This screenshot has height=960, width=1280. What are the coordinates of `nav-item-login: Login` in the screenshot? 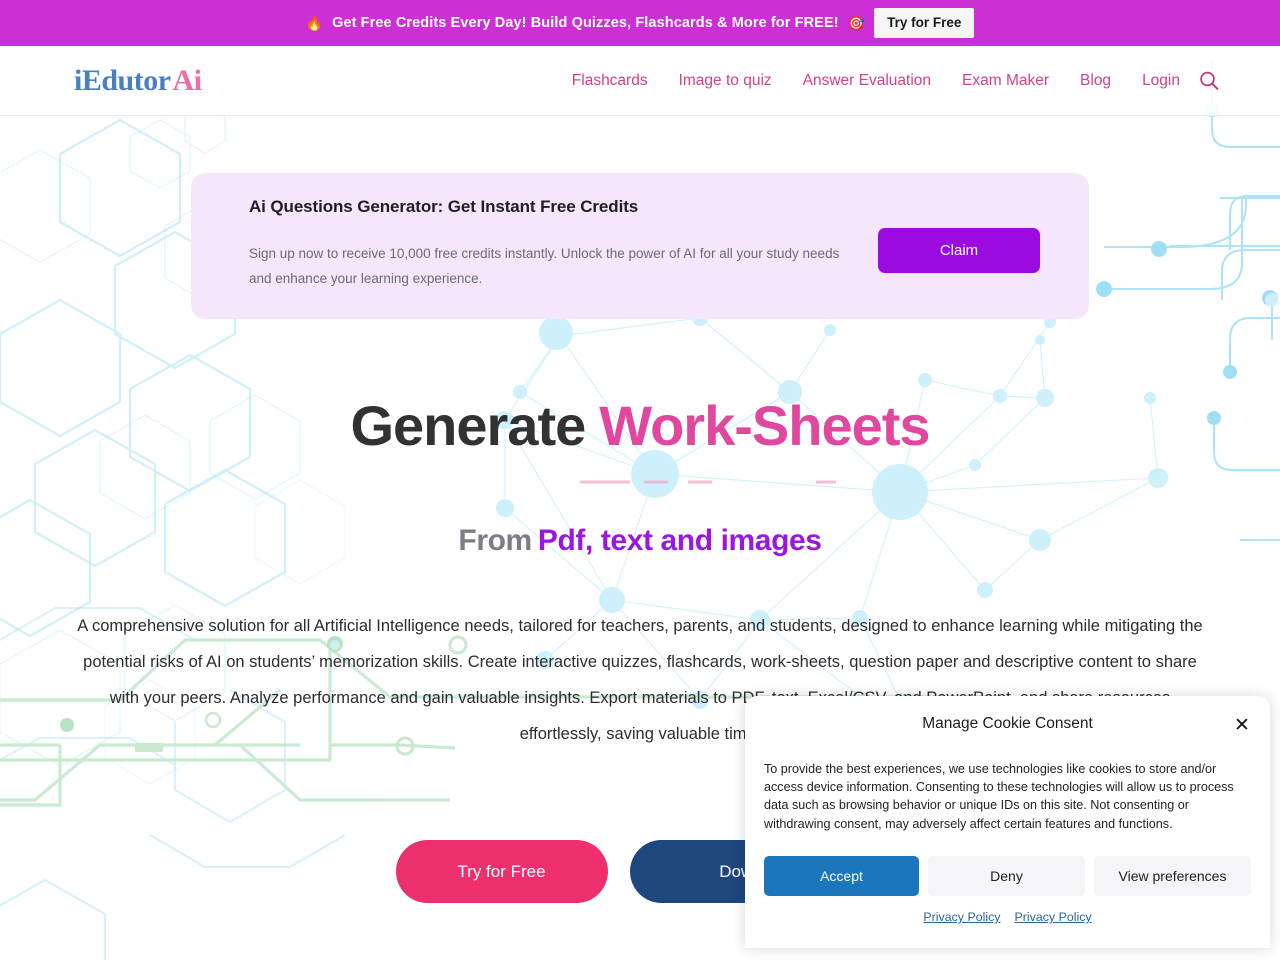 It's located at (1161, 81).